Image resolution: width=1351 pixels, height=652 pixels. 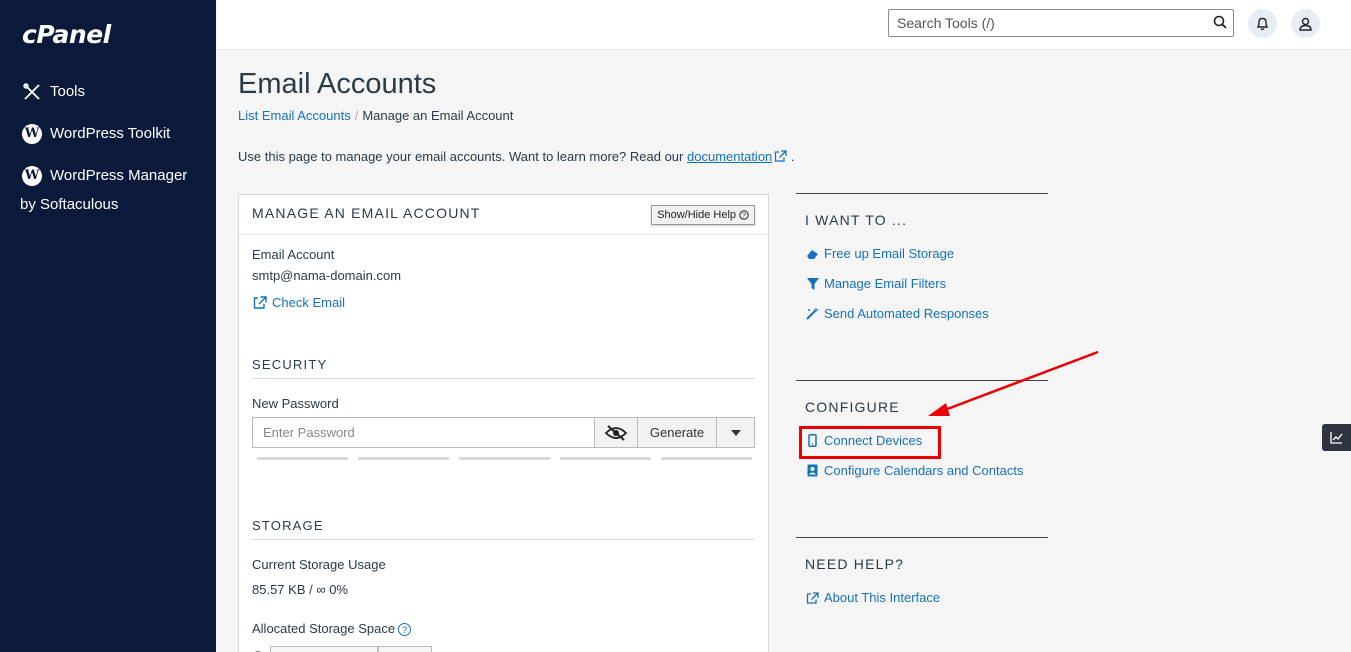 I want to click on stats-sidebar-toggle, so click(x=1336, y=437).